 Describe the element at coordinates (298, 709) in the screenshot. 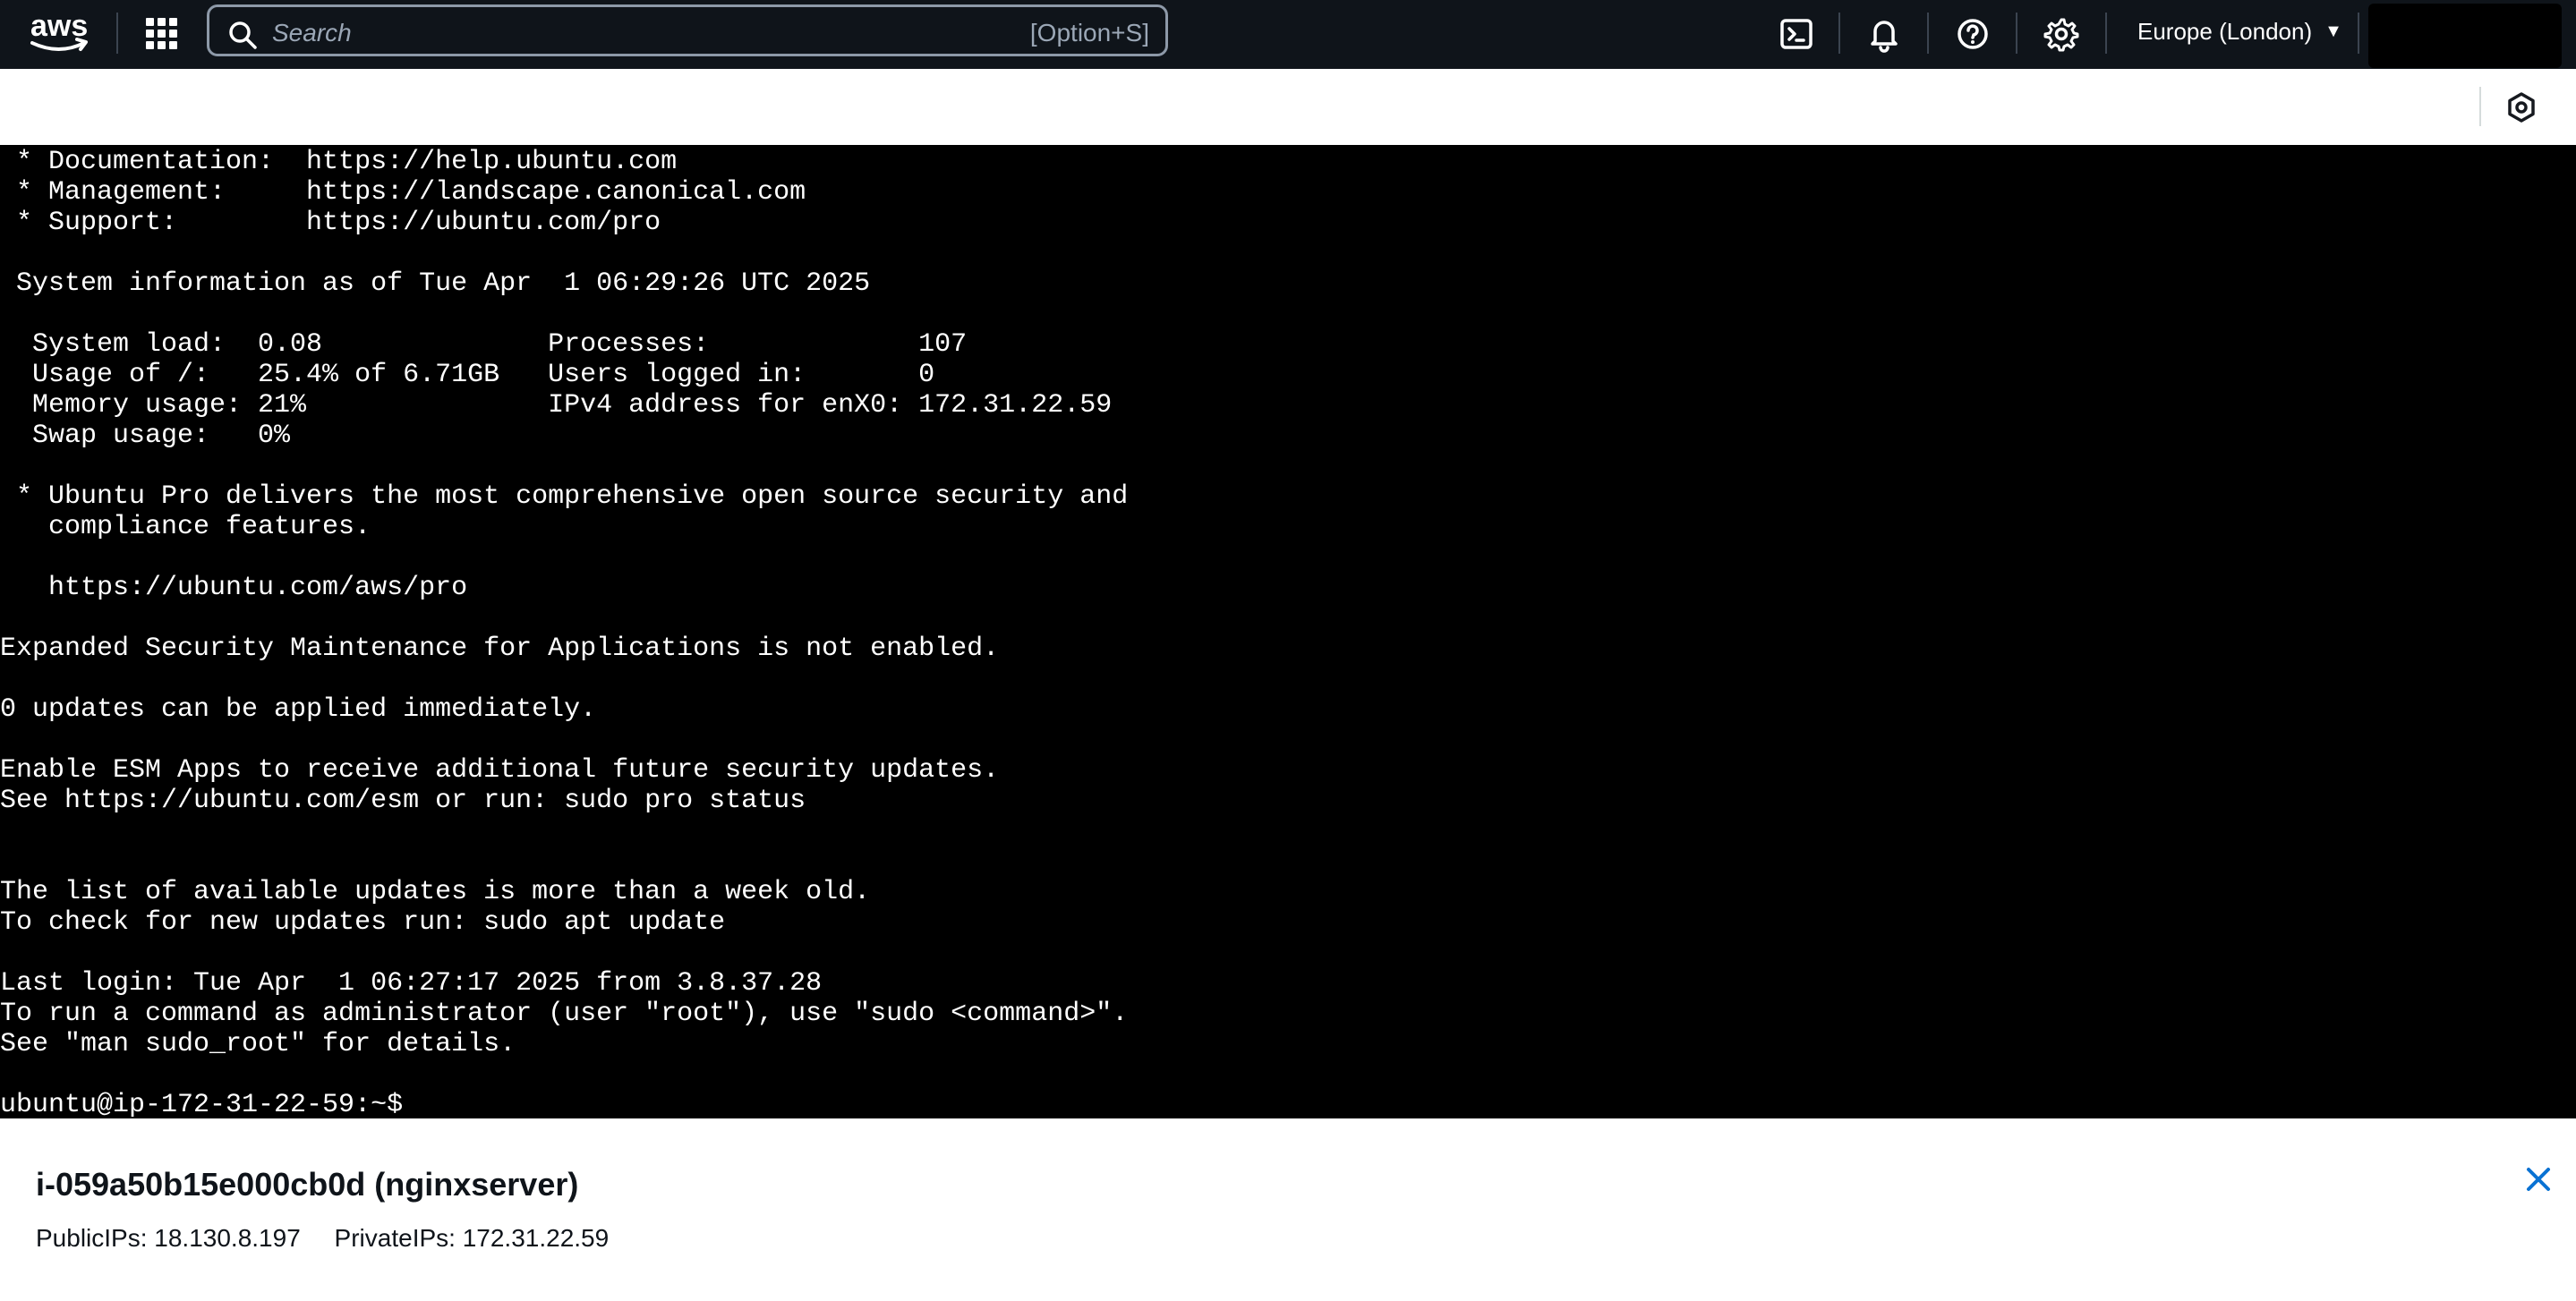

I see `terminal-line: 0 updates can be applied immediately.` at that location.